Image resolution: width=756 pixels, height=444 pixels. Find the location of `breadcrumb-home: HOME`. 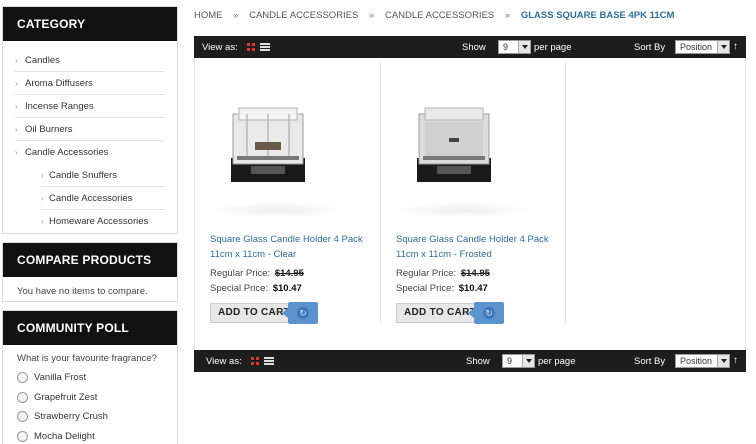

breadcrumb-home: HOME is located at coordinates (208, 15).